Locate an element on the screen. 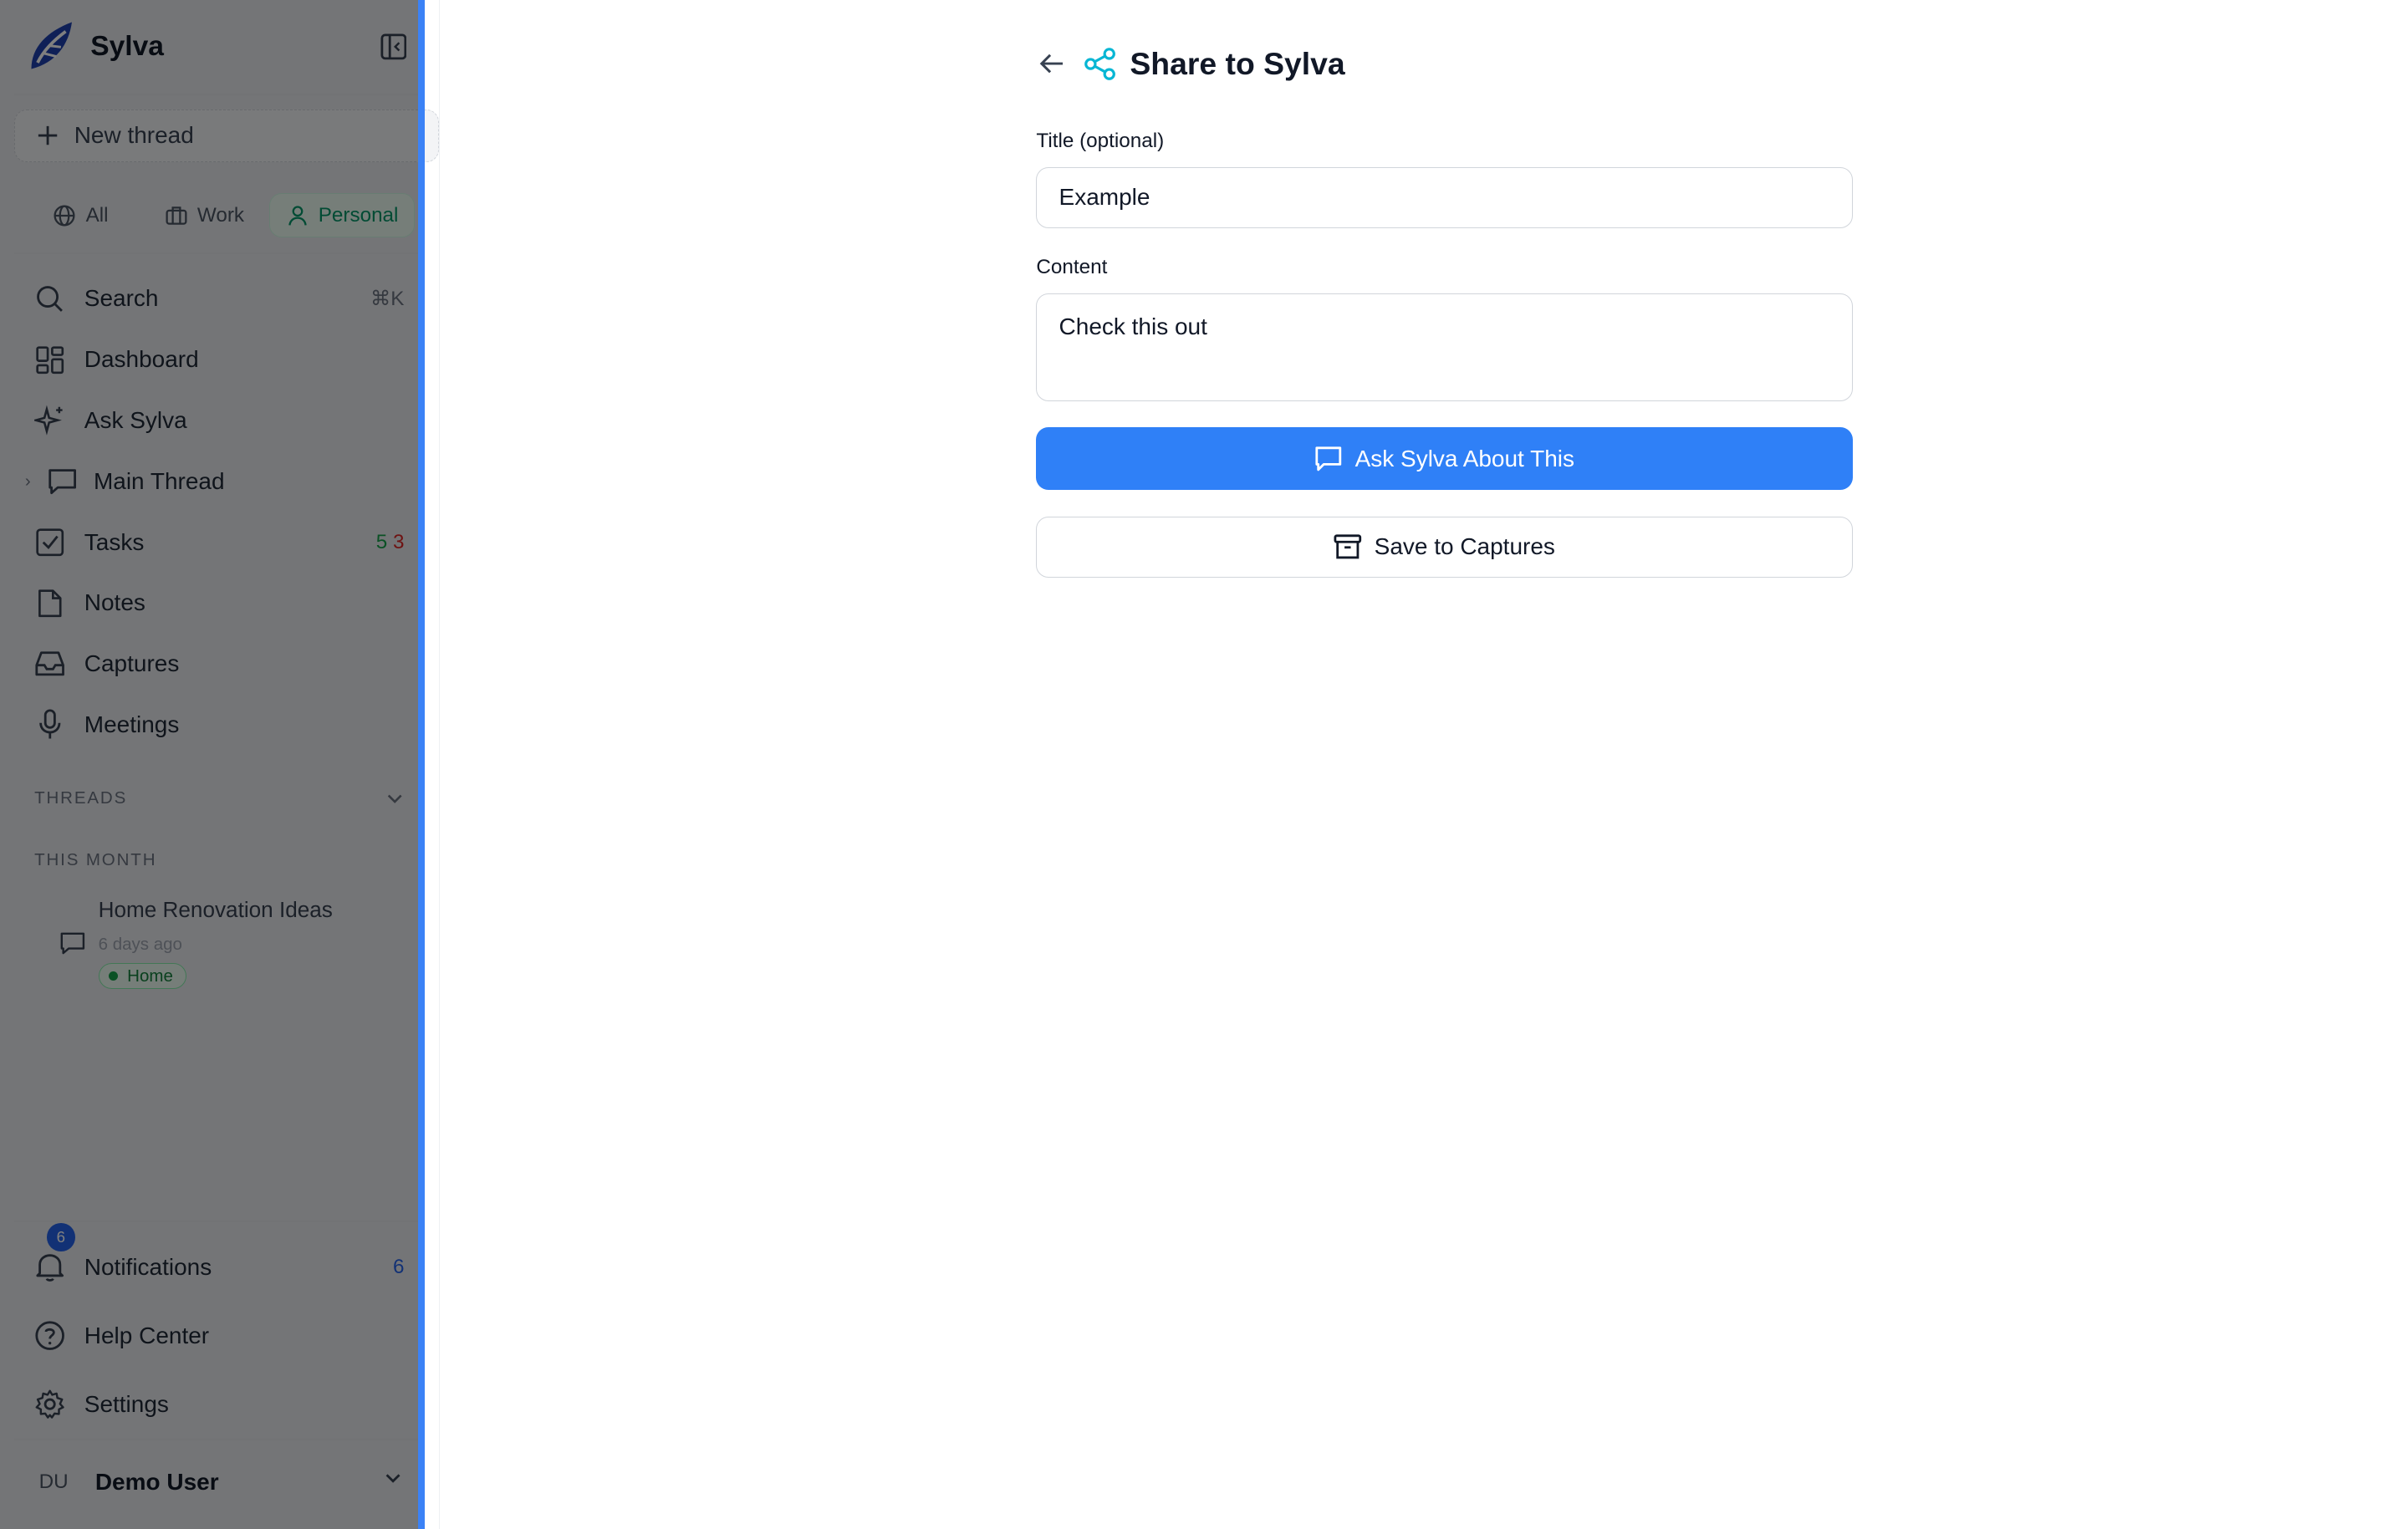 This screenshot has width=2408, height=1529. user-menu: DU Demo User is located at coordinates (212, 1483).